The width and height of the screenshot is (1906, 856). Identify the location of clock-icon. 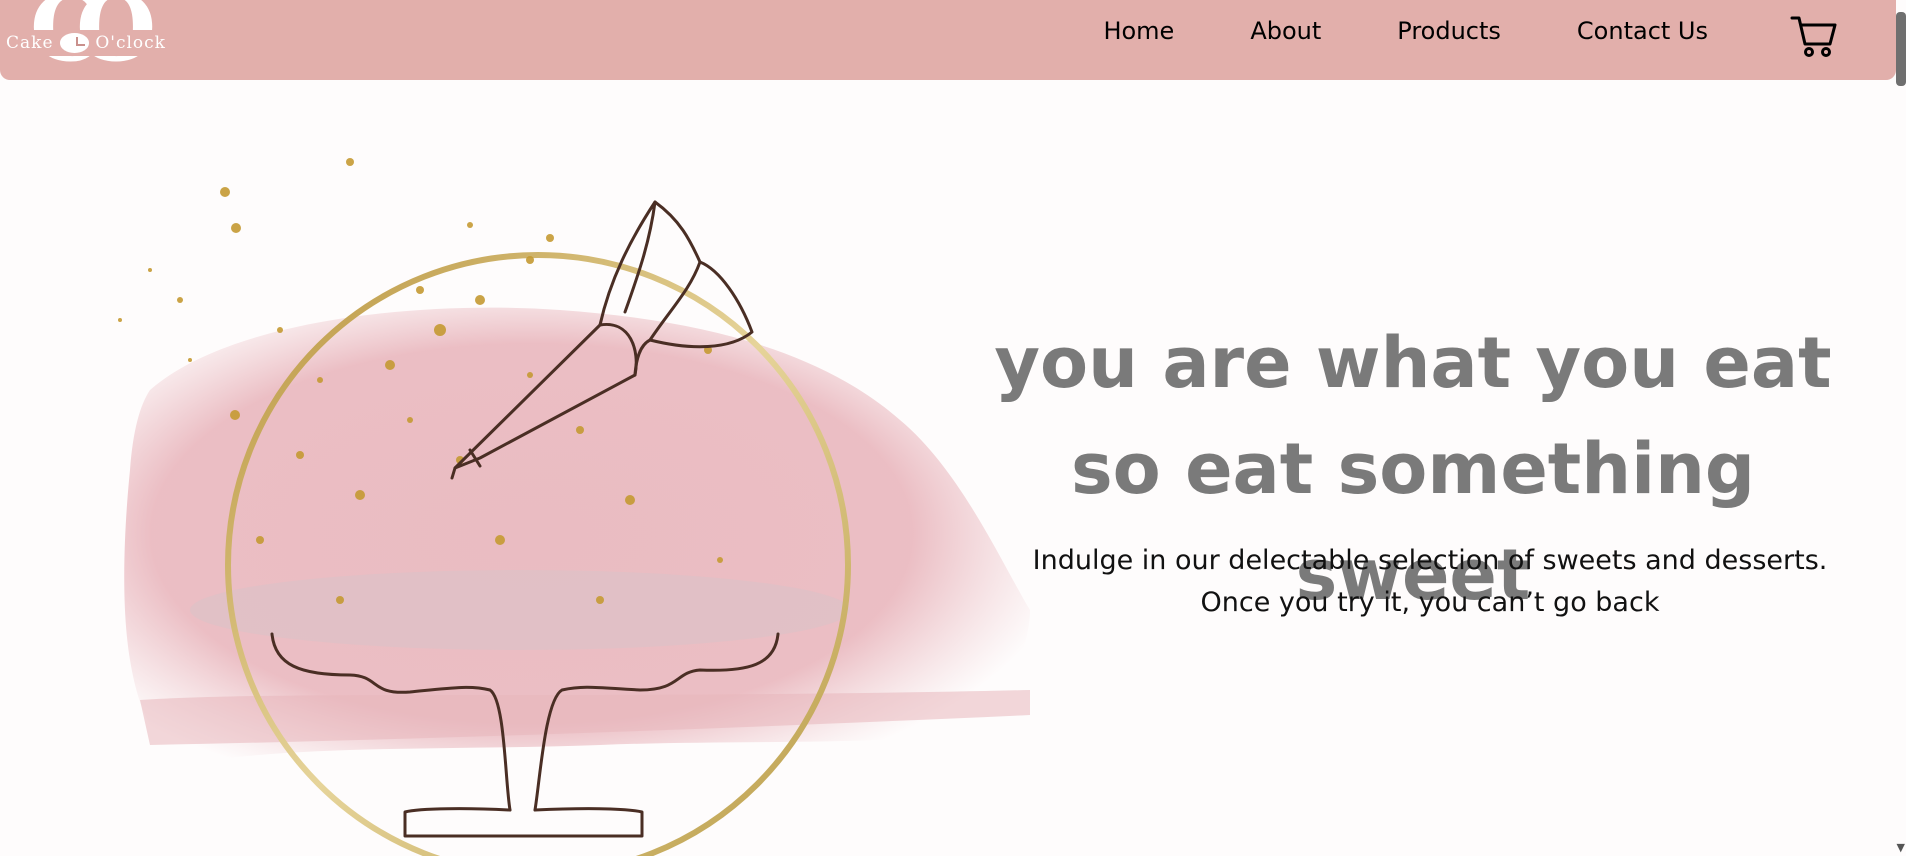
(74, 43).